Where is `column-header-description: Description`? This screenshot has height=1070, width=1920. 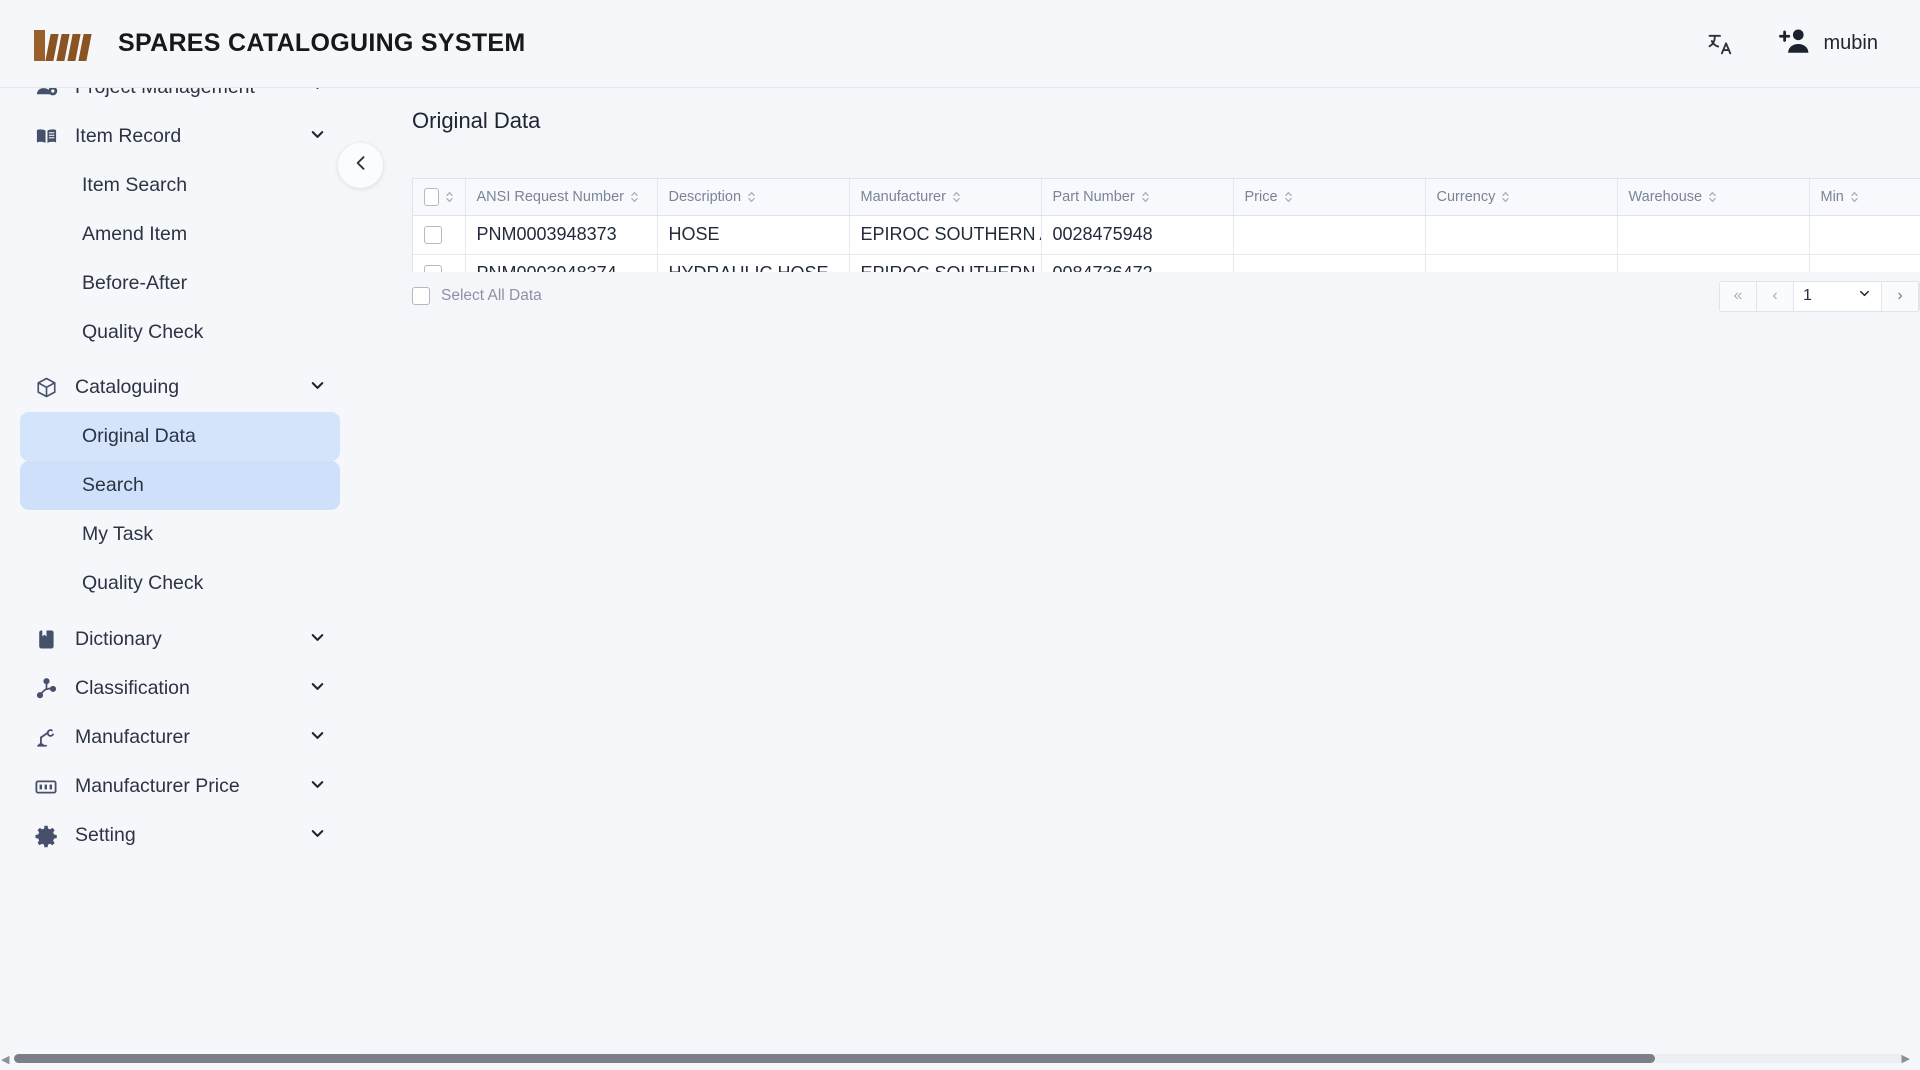
column-header-description: Description is located at coordinates (753, 197).